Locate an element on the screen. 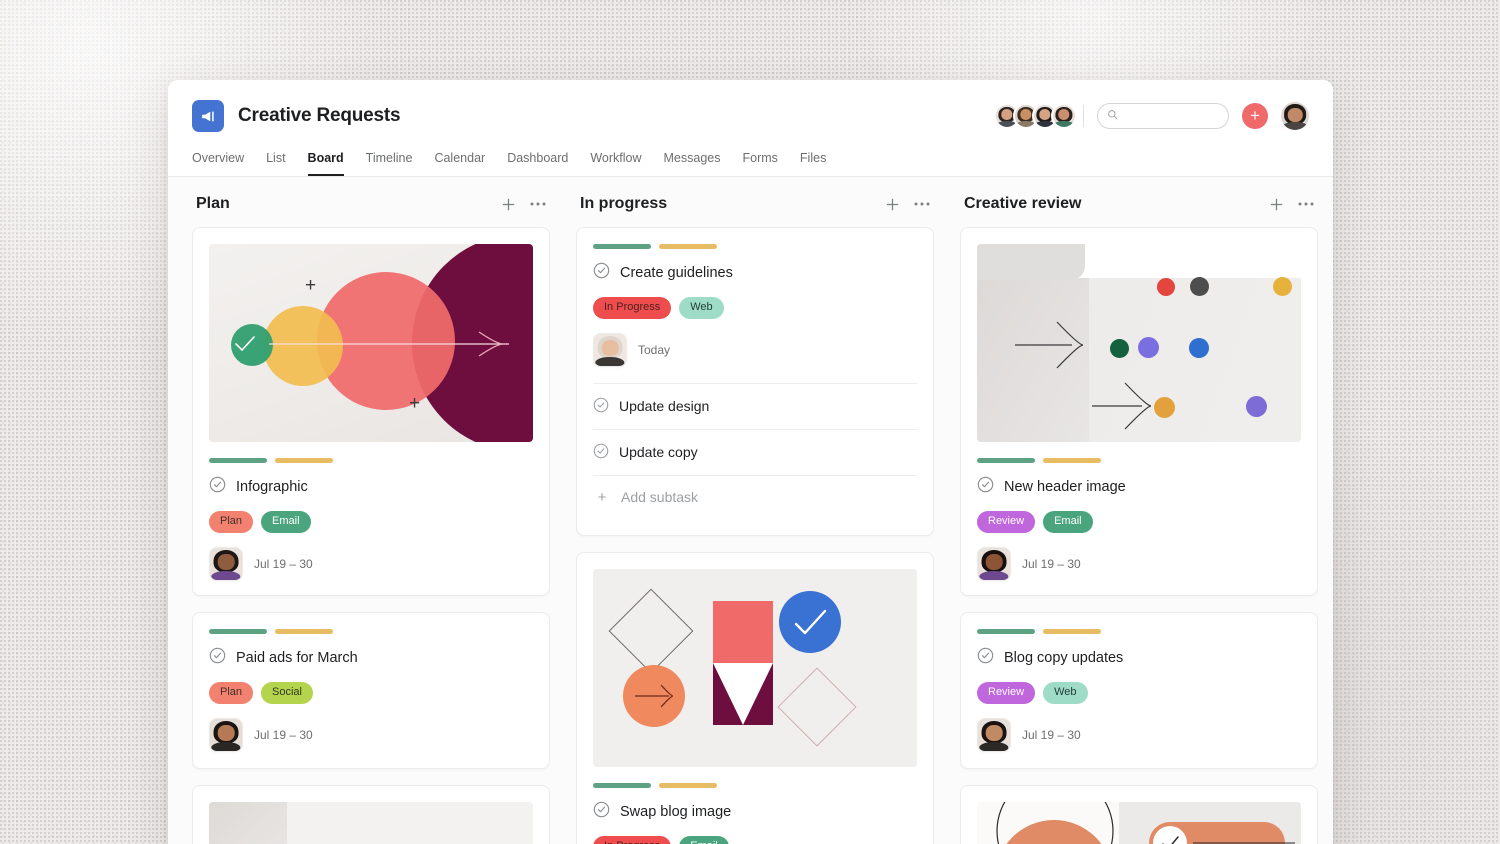  task-card-swap-blog-image: Swap blog image In Progress Email is located at coordinates (755, 697).